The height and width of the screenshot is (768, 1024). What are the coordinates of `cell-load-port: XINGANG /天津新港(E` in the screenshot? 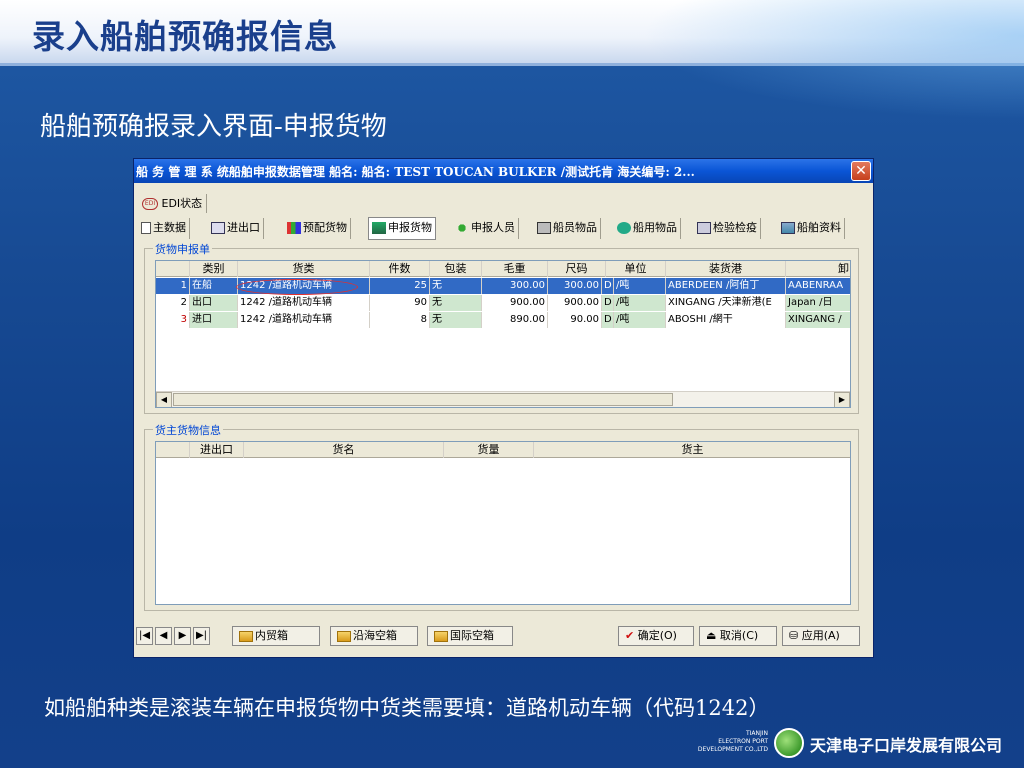 It's located at (726, 303).